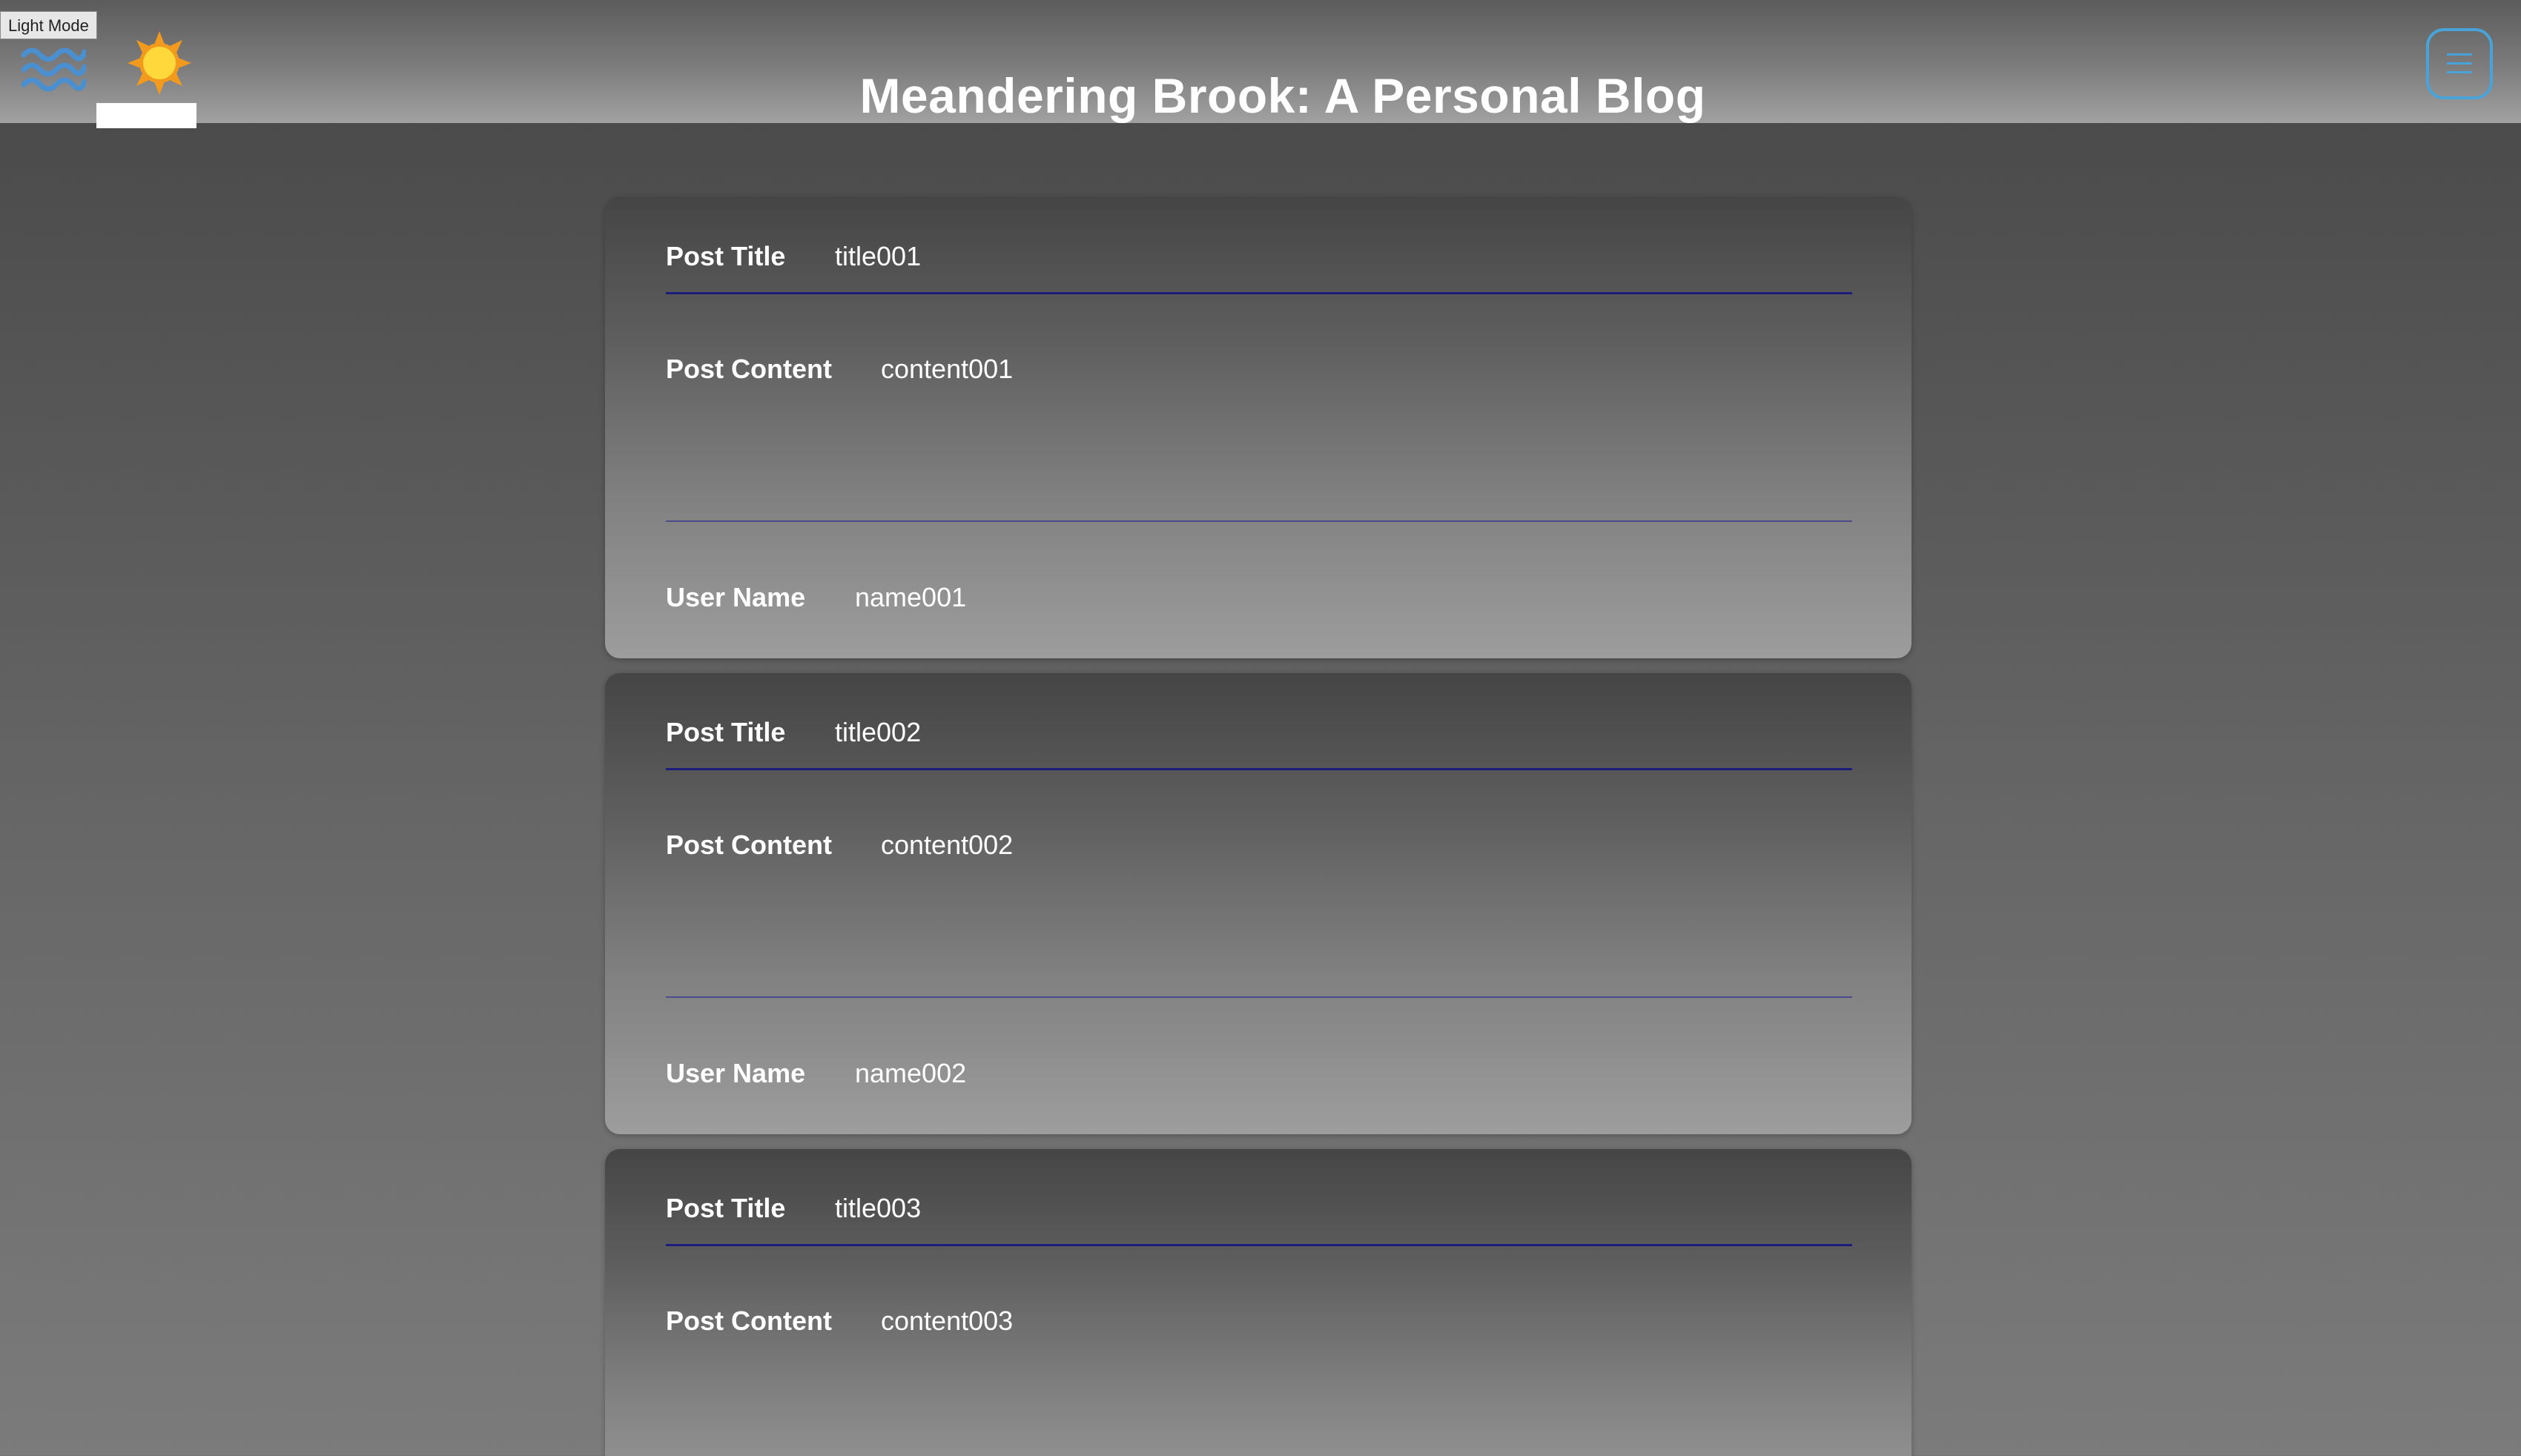 The width and height of the screenshot is (2521, 1456). Describe the element at coordinates (878, 732) in the screenshot. I see `post-title-value: title002` at that location.